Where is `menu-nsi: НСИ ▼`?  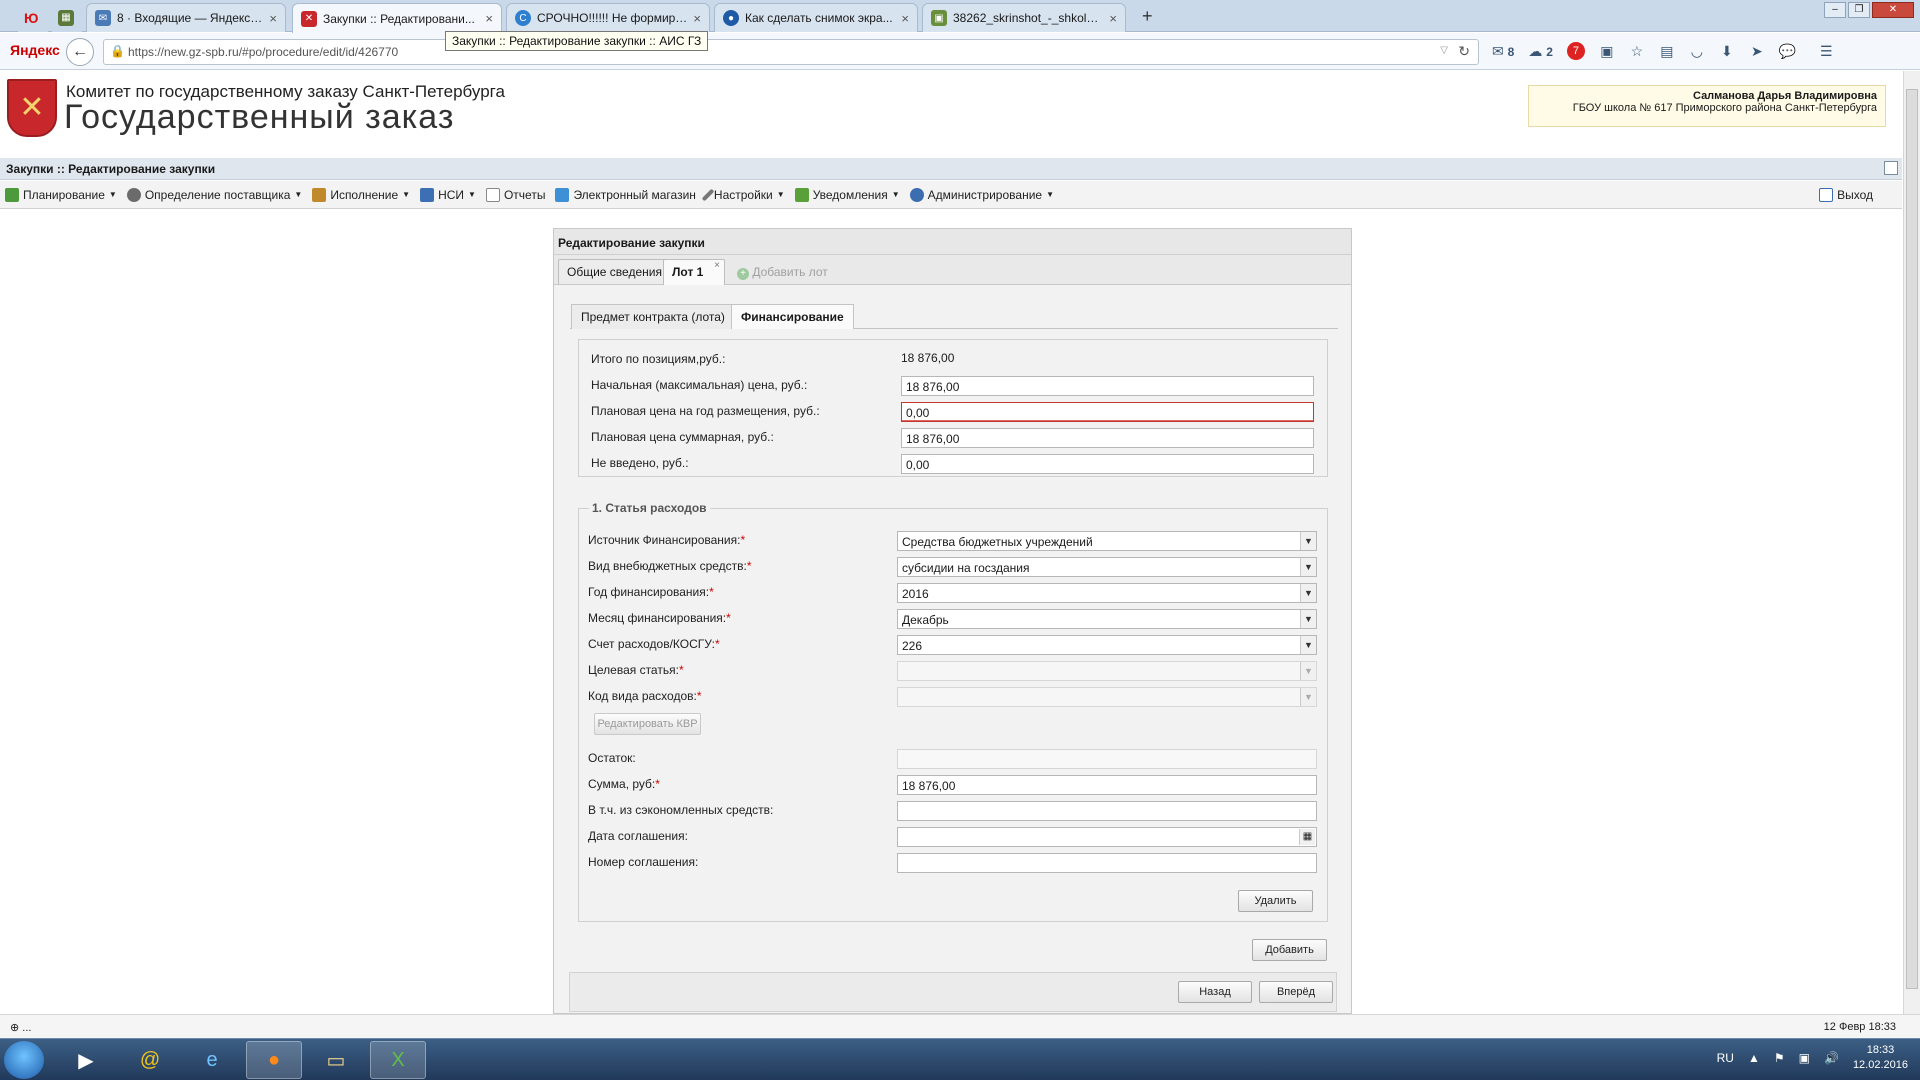 menu-nsi: НСИ ▼ is located at coordinates (448, 194).